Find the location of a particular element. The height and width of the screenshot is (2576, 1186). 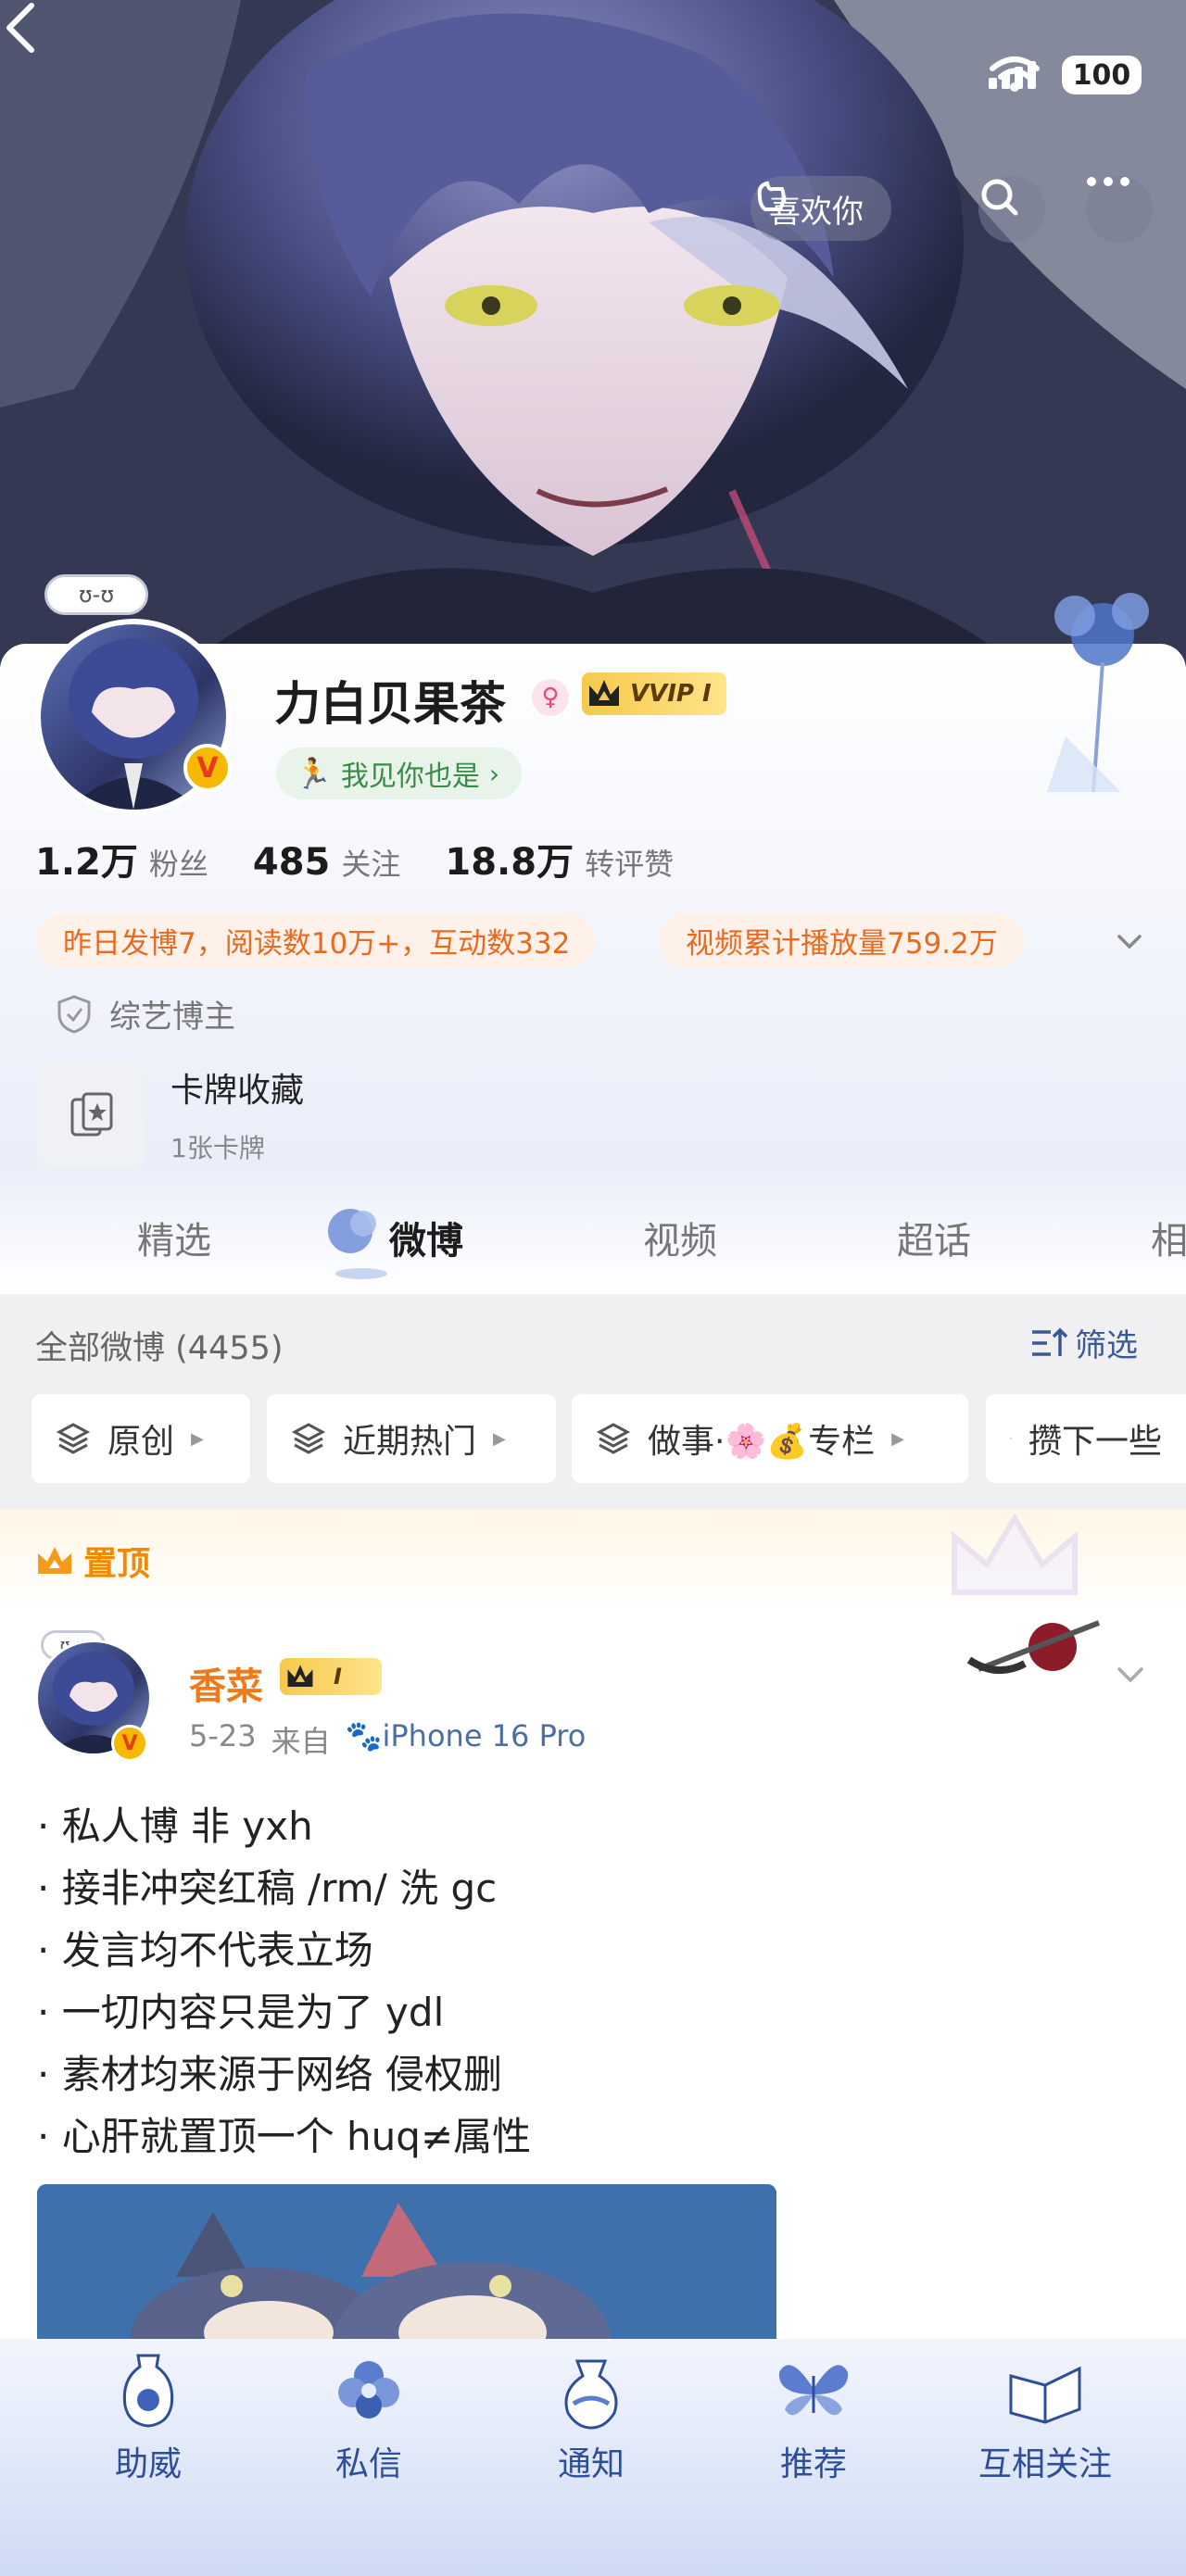

post-from: 来自 is located at coordinates (301, 1741).